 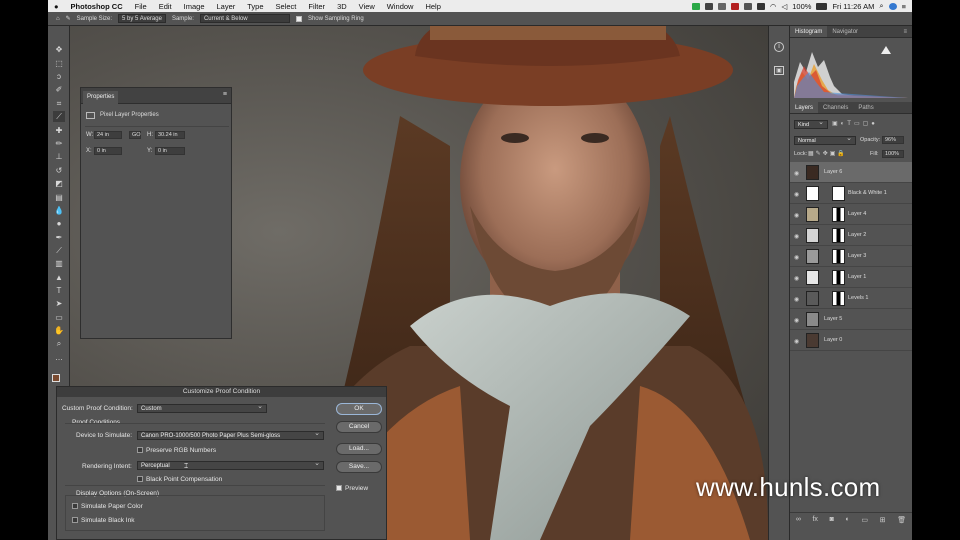 I want to click on tab-histogram: Histogram, so click(x=809, y=31).